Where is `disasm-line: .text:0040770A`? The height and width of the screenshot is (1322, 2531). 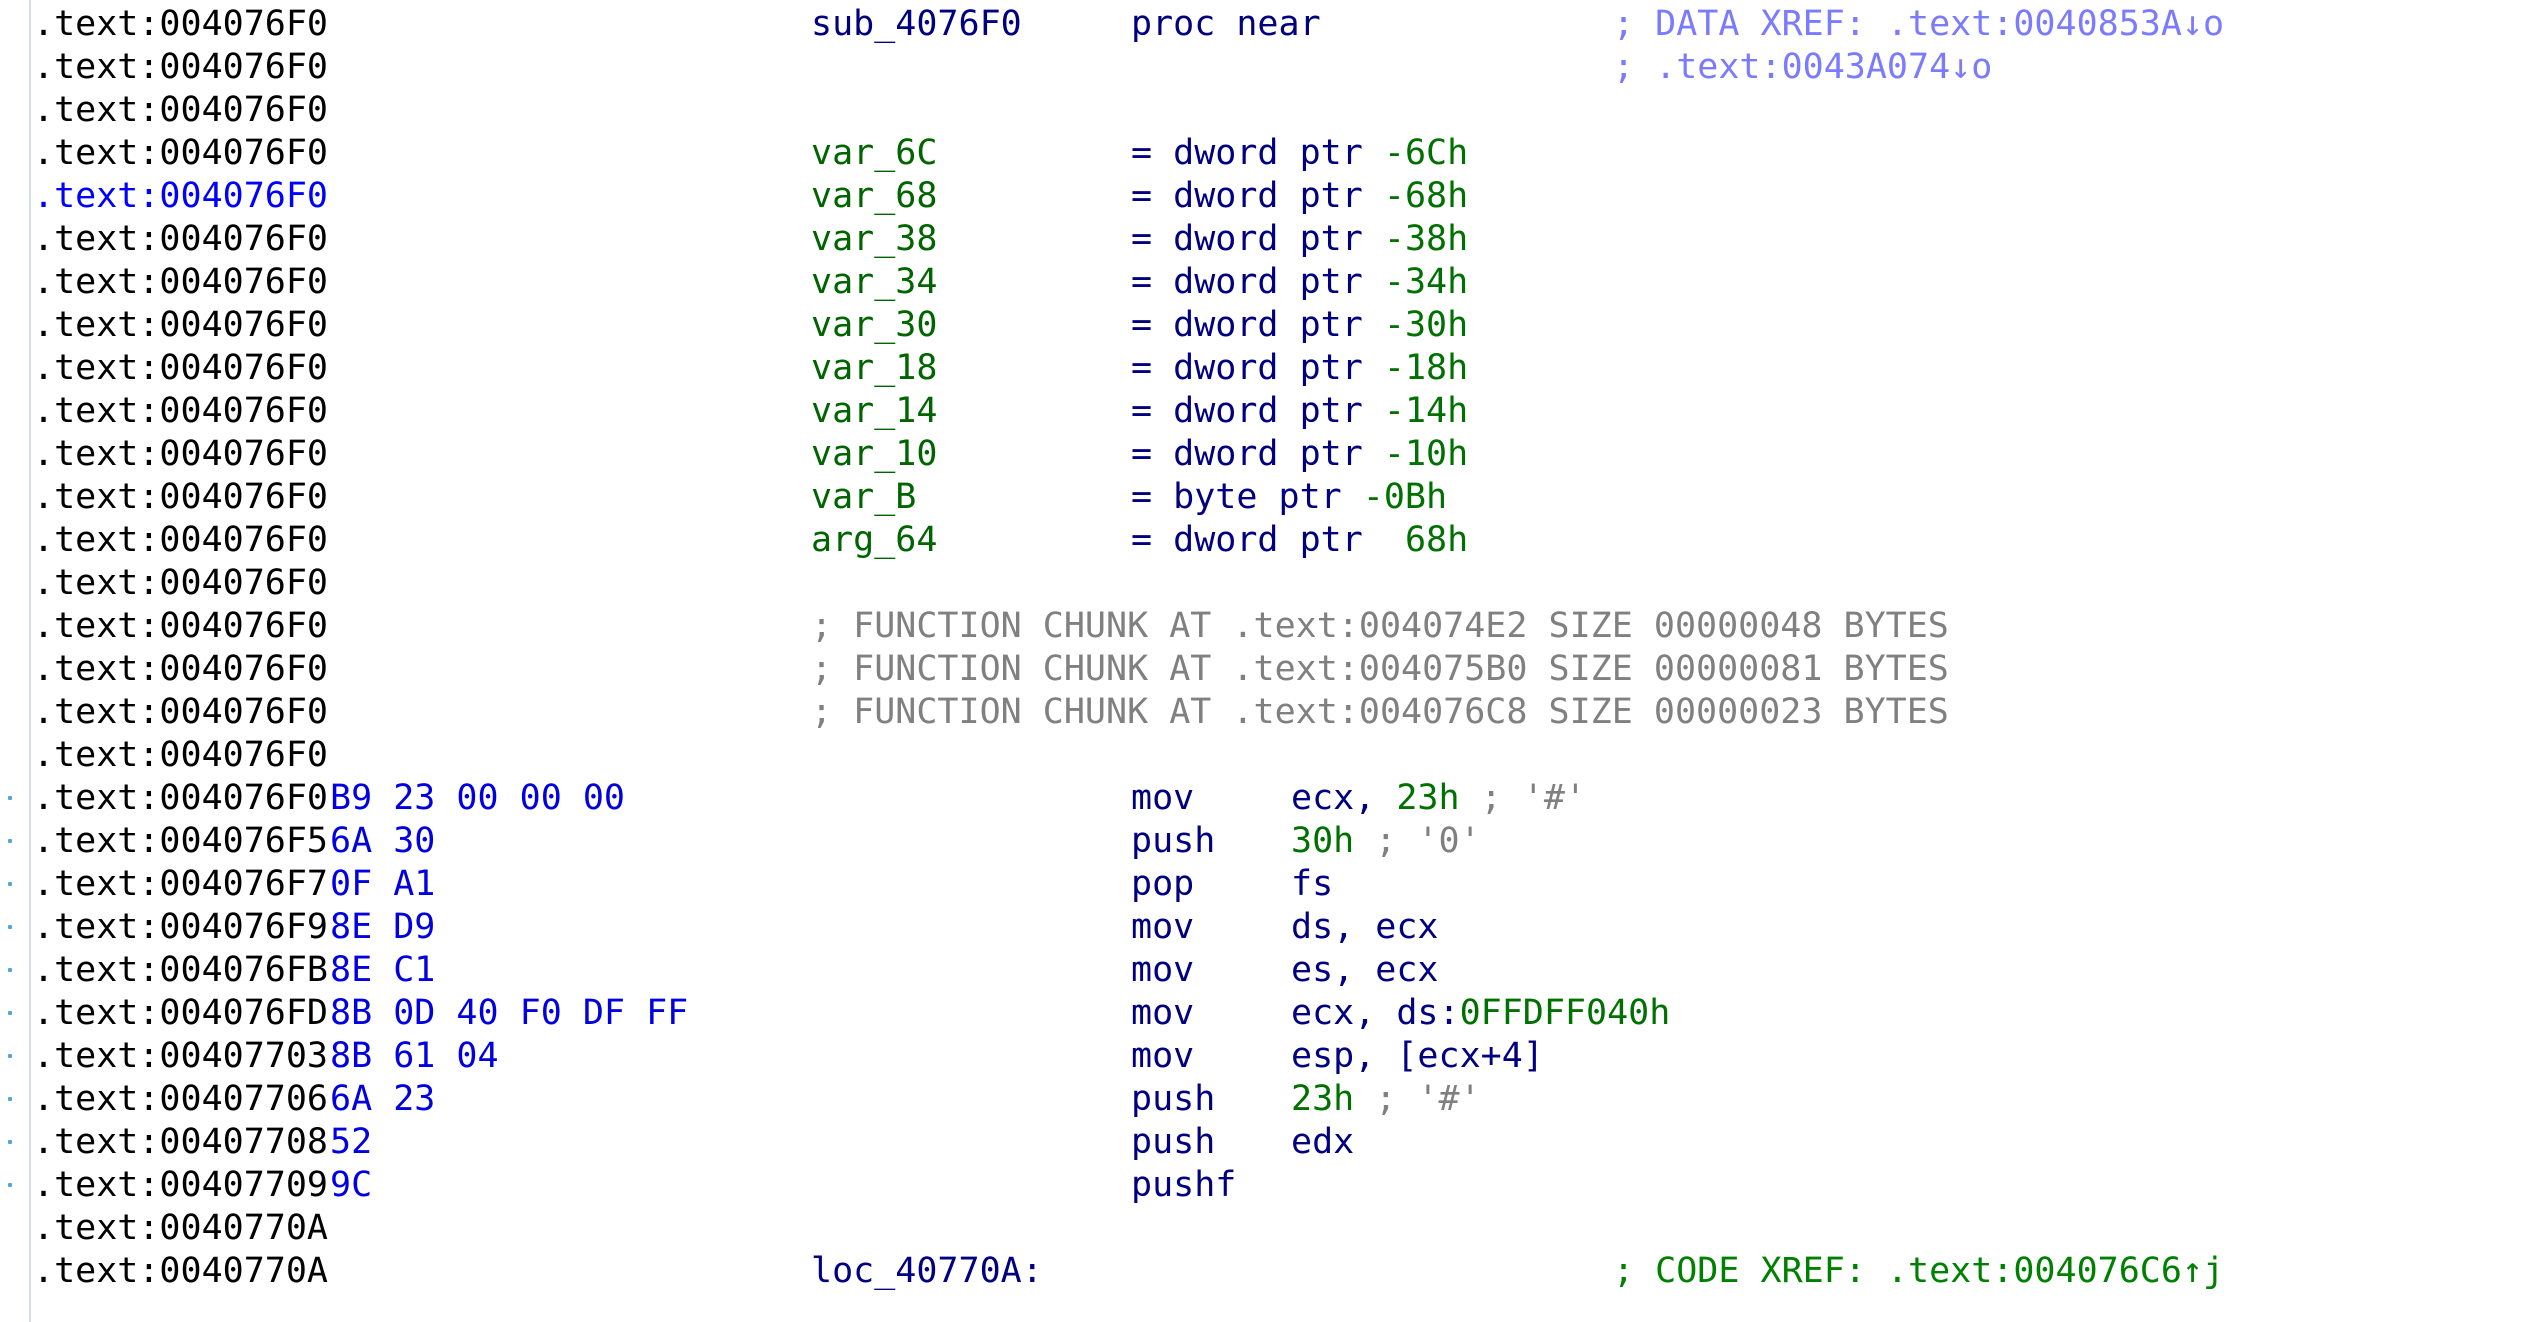
disasm-line: .text:0040770A is located at coordinates (1265, 1228).